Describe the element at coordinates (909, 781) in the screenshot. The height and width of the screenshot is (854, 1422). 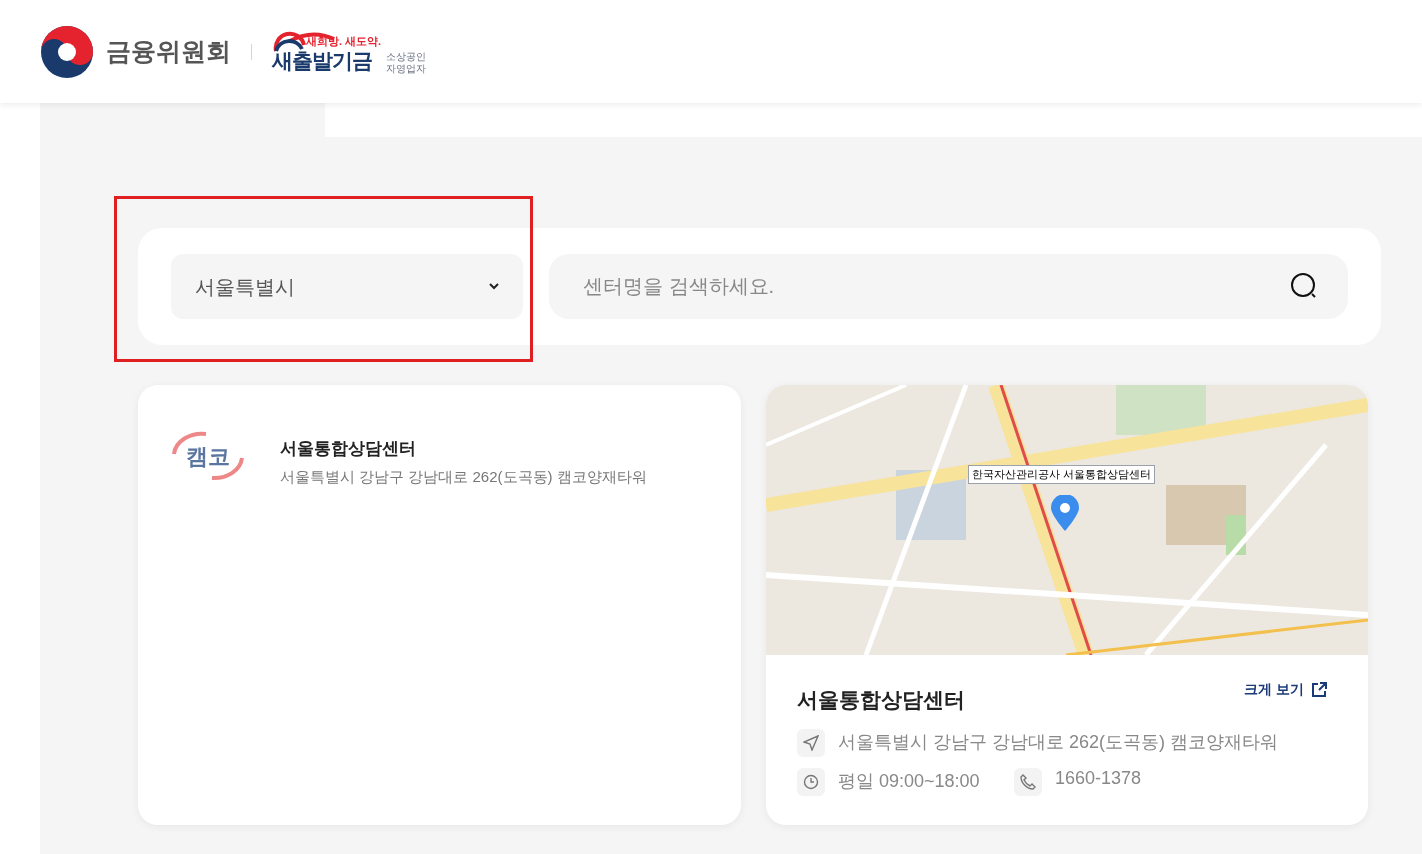
I see `business-hours: 평일 09:00~18:00` at that location.